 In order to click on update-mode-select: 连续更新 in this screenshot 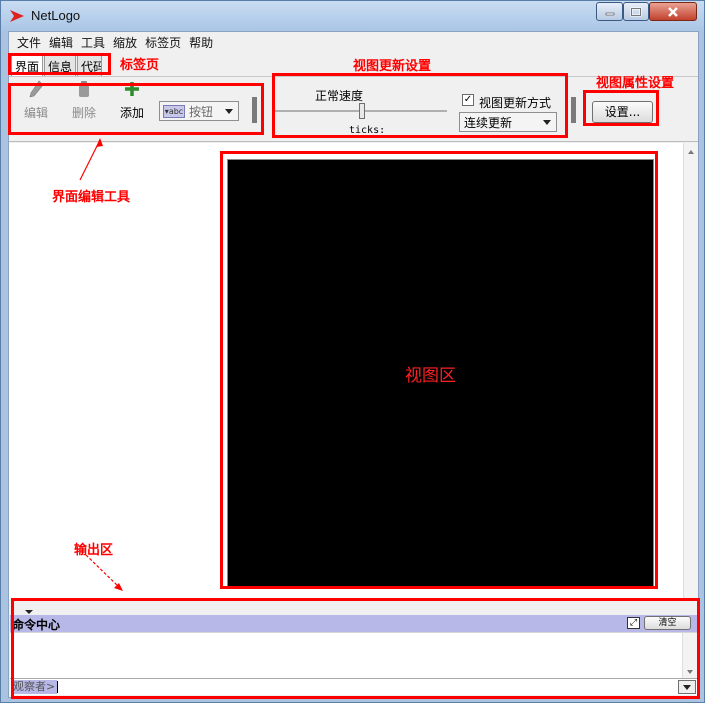, I will do `click(508, 122)`.